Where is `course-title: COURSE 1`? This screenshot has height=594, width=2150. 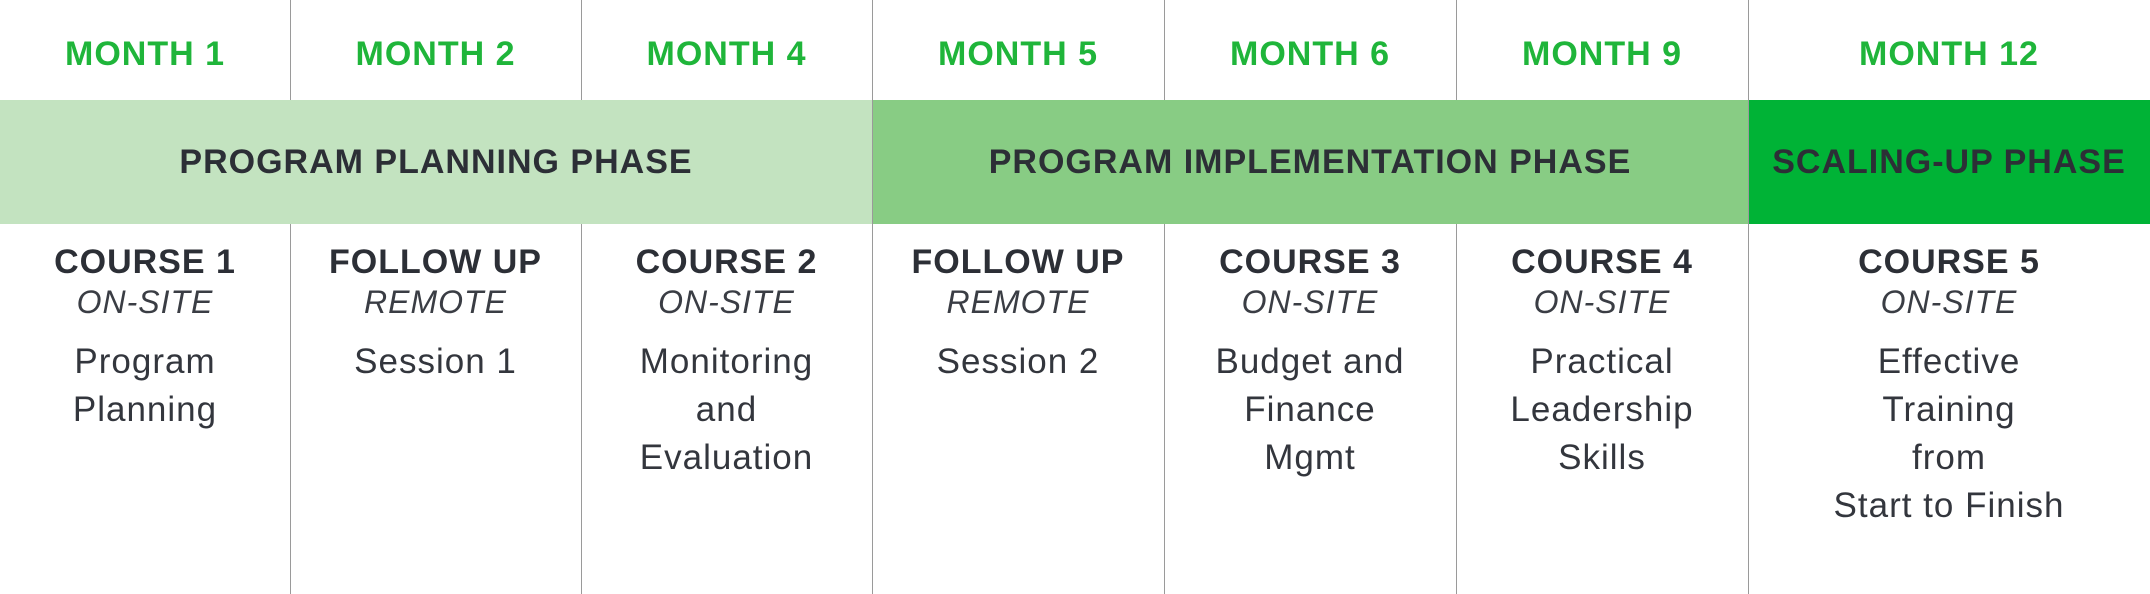
course-title: COURSE 1 is located at coordinates (145, 262).